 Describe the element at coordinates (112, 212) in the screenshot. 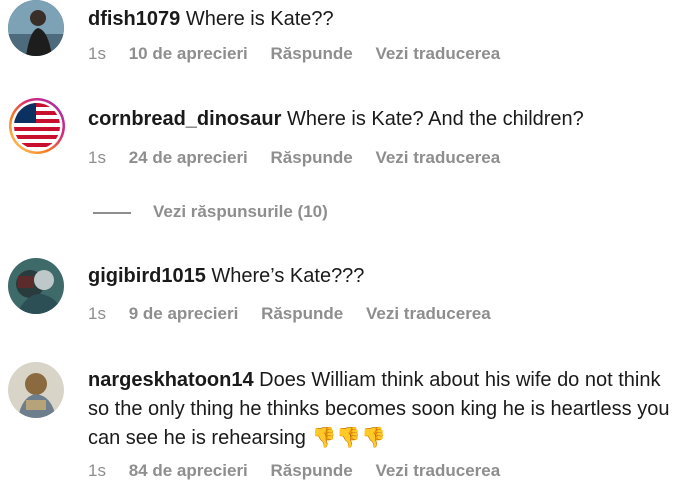

I see `replies-divider` at that location.